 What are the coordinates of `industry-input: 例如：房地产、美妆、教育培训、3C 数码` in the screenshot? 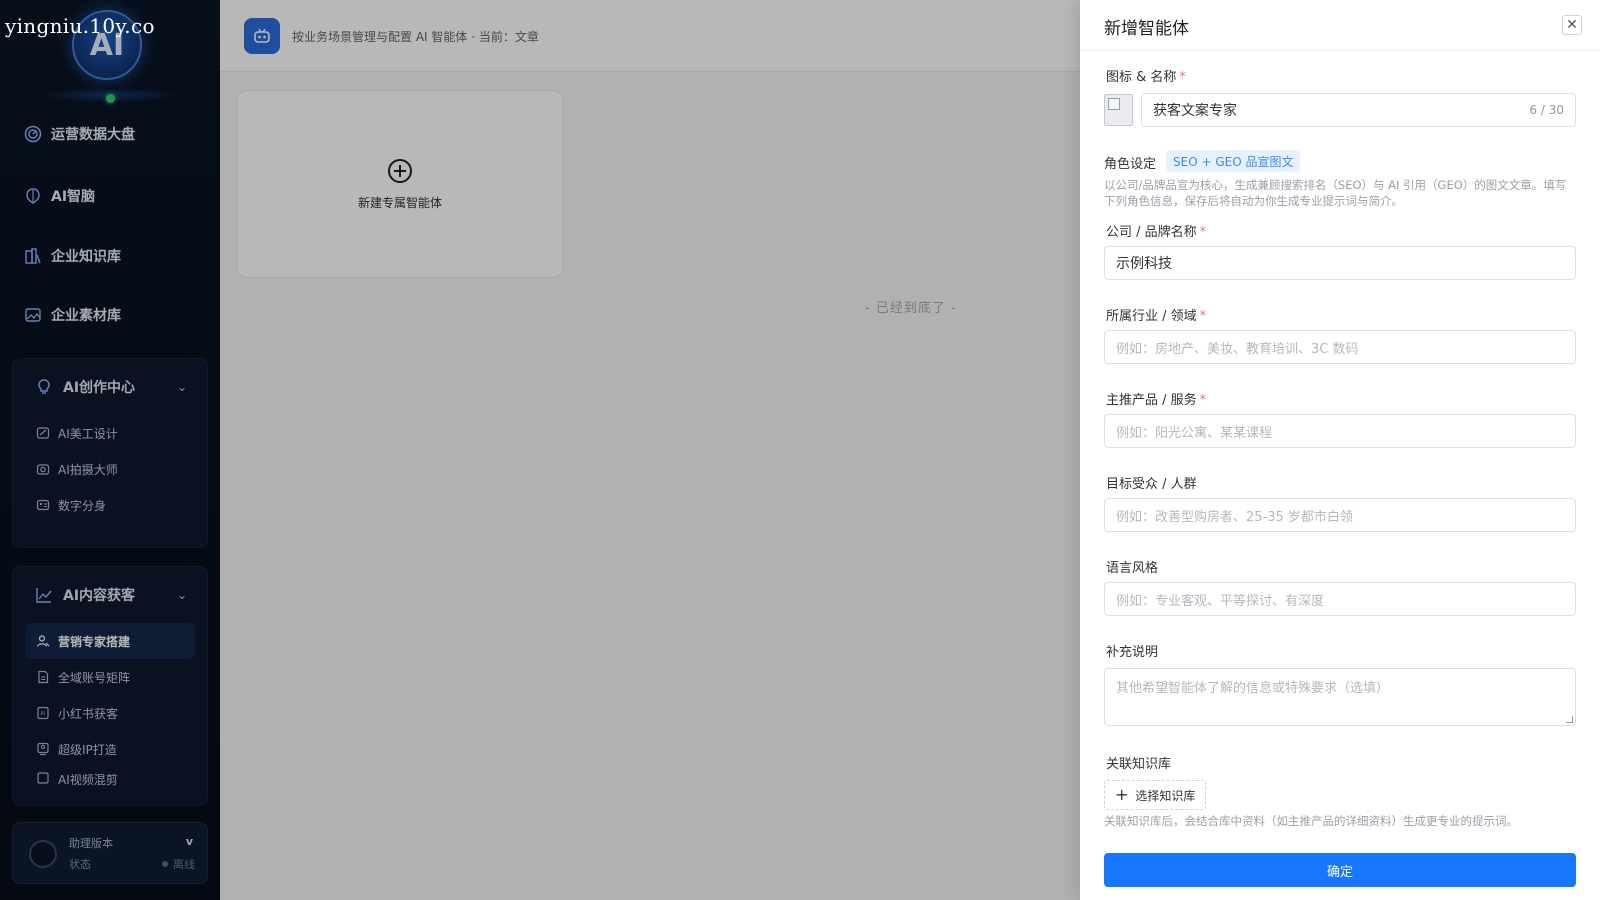 It's located at (1340, 347).